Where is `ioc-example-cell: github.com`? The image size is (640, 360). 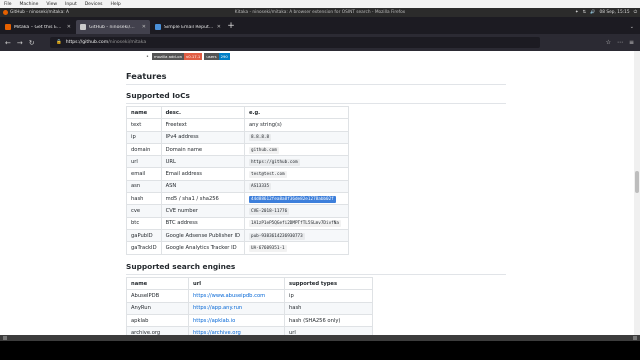
ioc-example-cell: github.com is located at coordinates (296, 149).